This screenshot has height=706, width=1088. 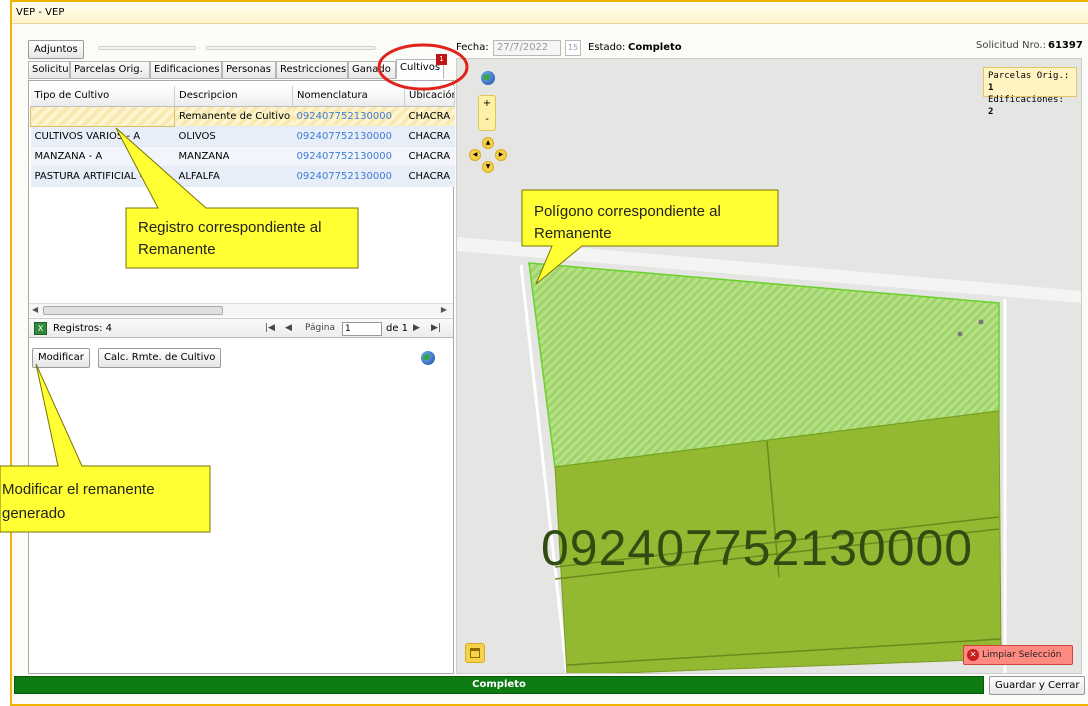 What do you see at coordinates (1029, 76) in the screenshot?
I see `info-parcelas-label: Parcelas Orig.:` at bounding box center [1029, 76].